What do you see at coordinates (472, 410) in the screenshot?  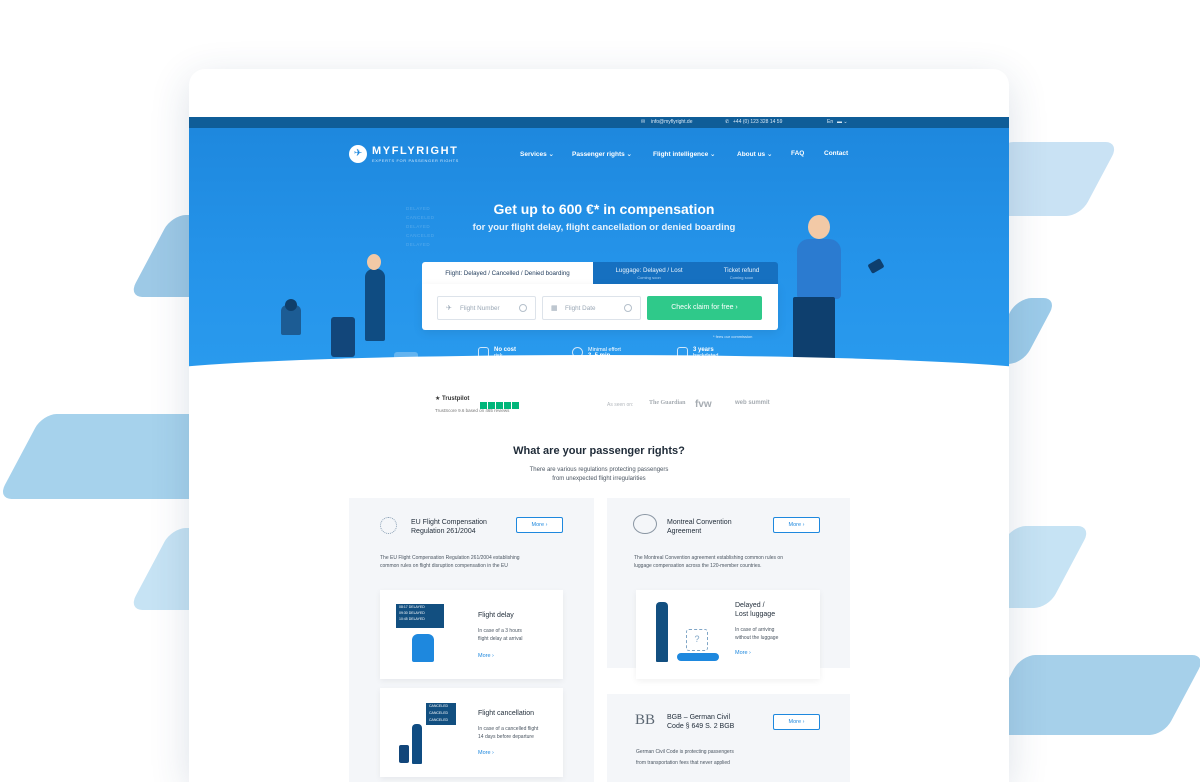 I see `trust-score: TrustScore 9.6 based on 465 reviews` at bounding box center [472, 410].